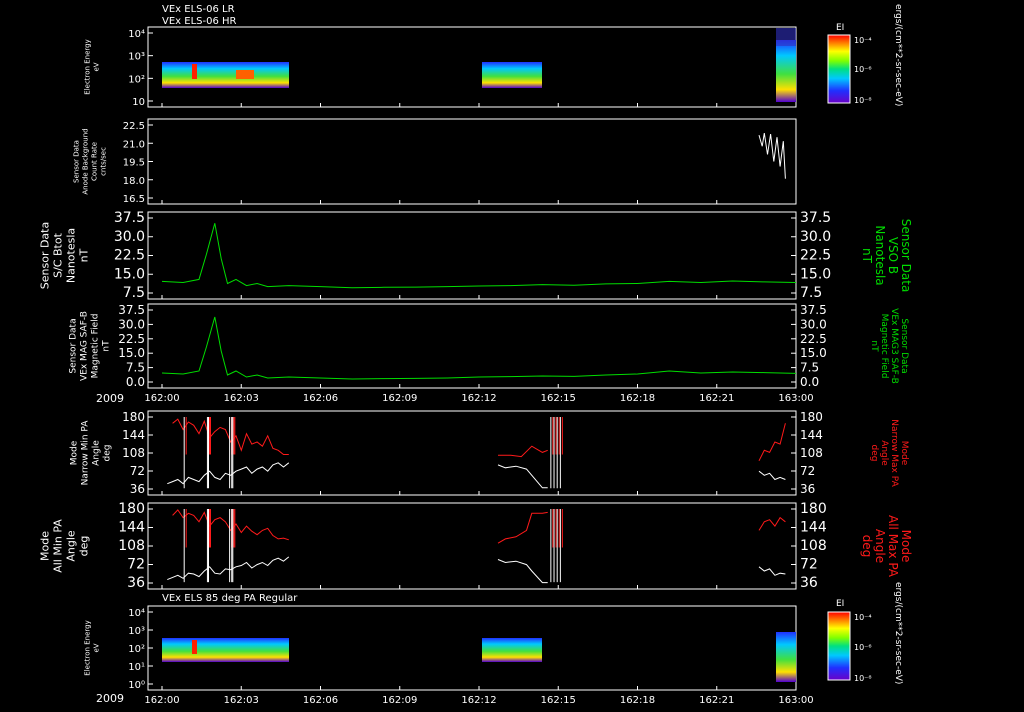  I want to click on panel-4-time-label-5: 162:15, so click(558, 398).